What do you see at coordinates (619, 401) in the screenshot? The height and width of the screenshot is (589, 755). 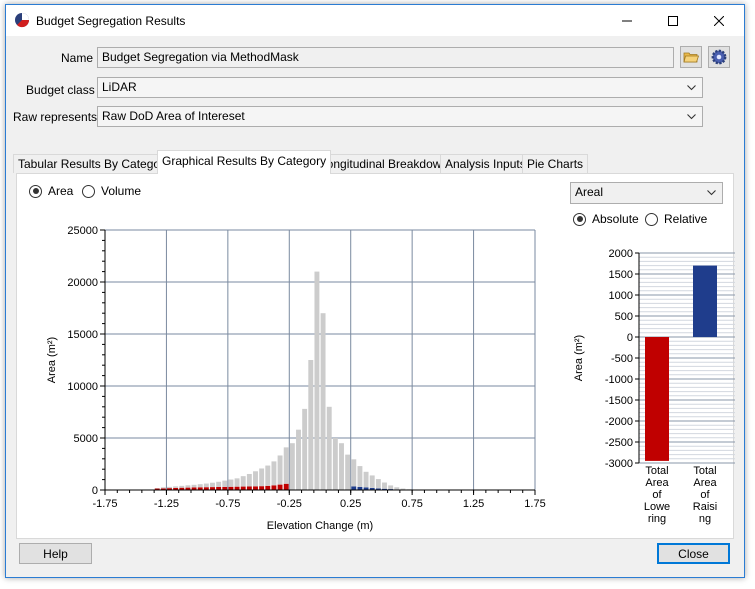 I see `y-tick-label: -1500` at bounding box center [619, 401].